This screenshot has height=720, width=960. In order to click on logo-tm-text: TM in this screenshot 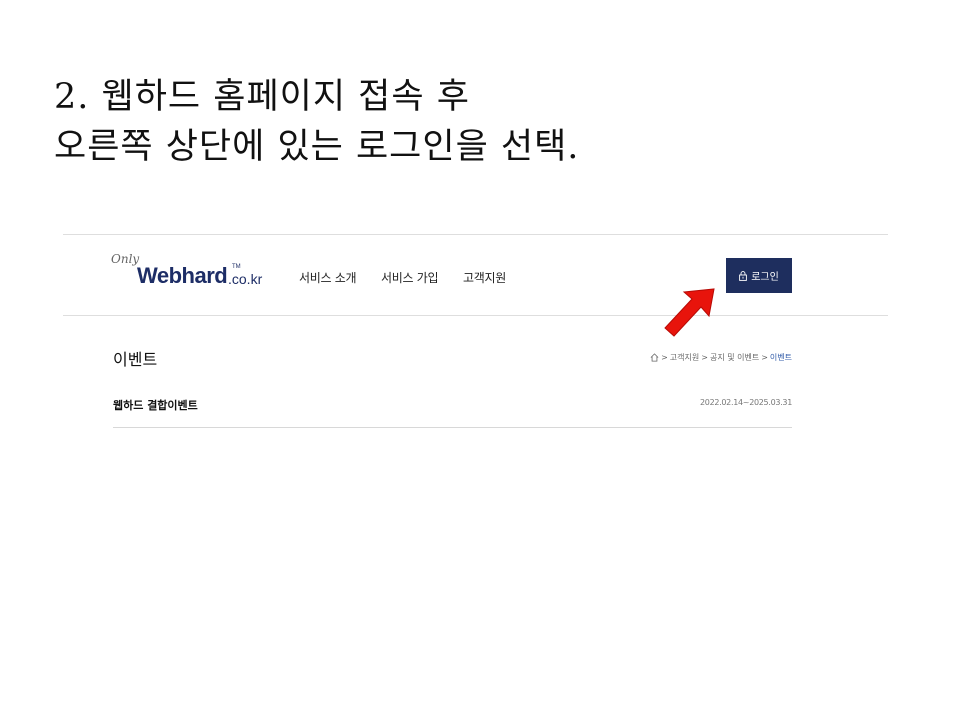, I will do `click(236, 267)`.